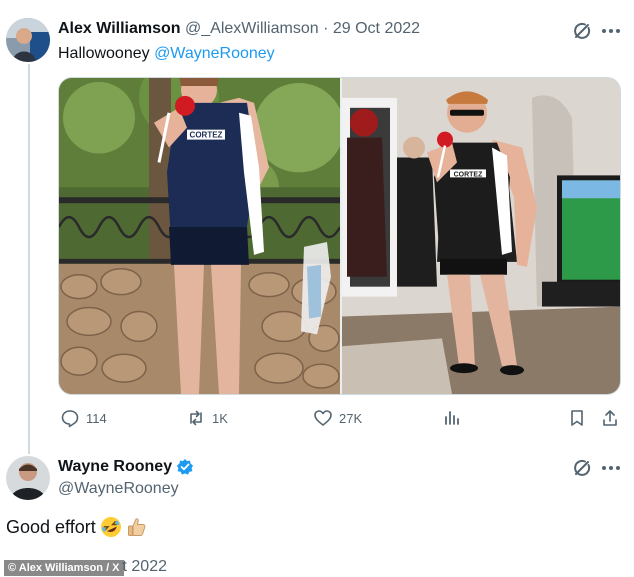 The width and height of the screenshot is (634, 577). Describe the element at coordinates (115, 467) in the screenshot. I see `tweet2-author-name: Wayne Rooney` at that location.